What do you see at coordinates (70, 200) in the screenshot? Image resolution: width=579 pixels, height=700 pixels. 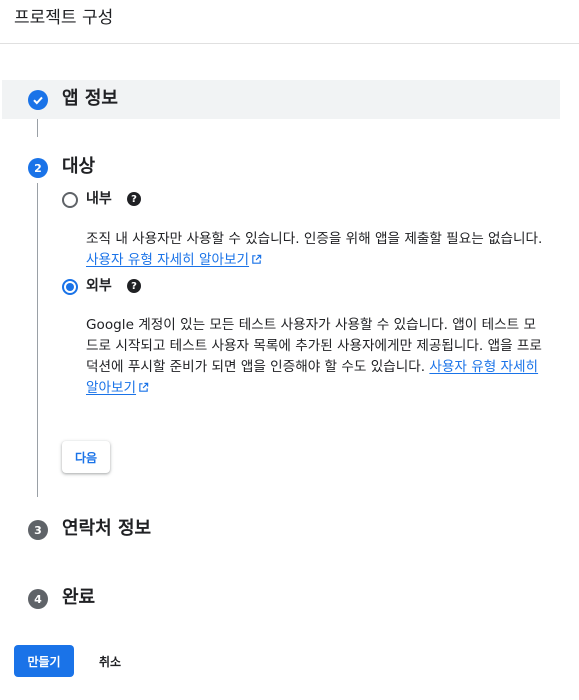 I see `internal-radio` at bounding box center [70, 200].